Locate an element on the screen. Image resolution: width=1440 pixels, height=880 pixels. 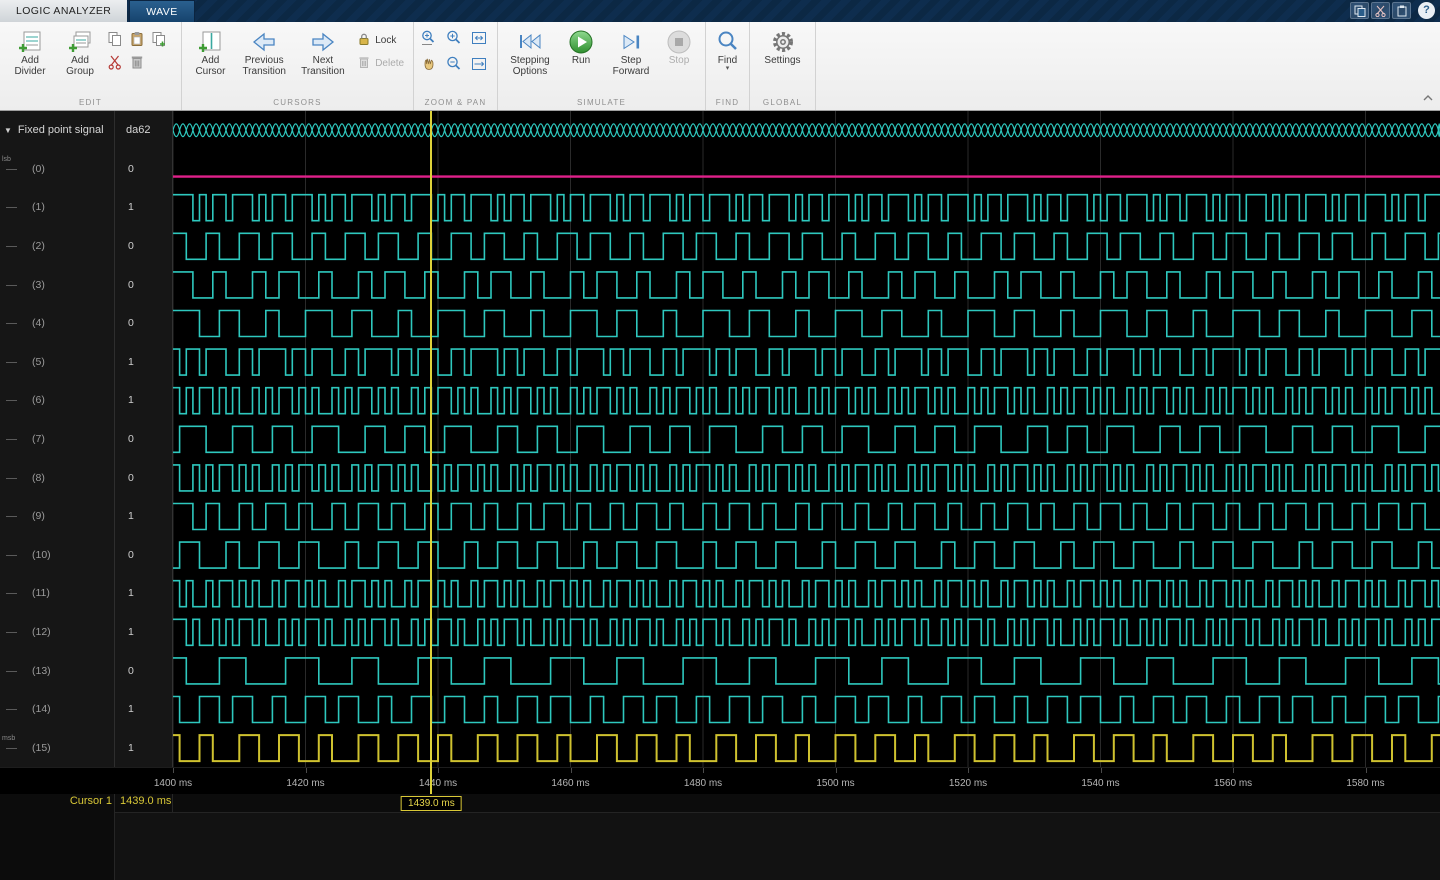
tab-logic-analyzer: LOGIC ANALYZER is located at coordinates (64, 11).